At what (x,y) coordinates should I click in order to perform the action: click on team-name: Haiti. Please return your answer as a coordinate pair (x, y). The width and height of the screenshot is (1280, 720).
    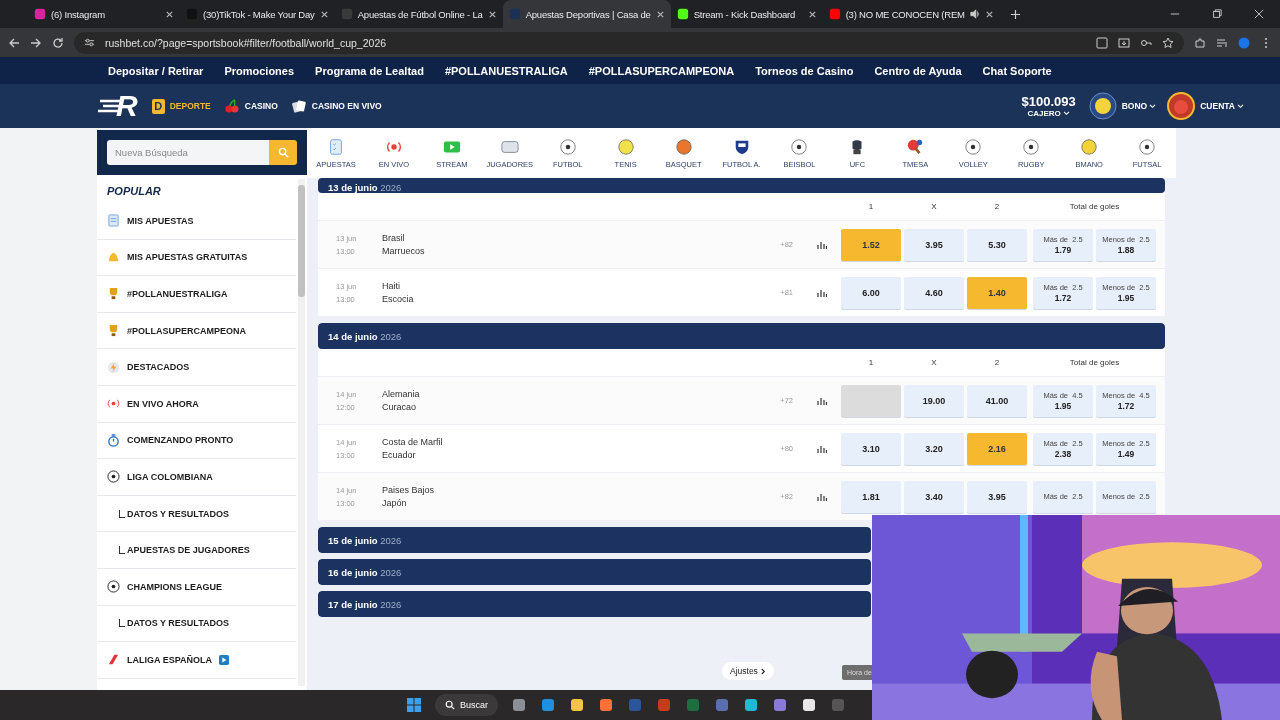
    Looking at the image, I should click on (398, 286).